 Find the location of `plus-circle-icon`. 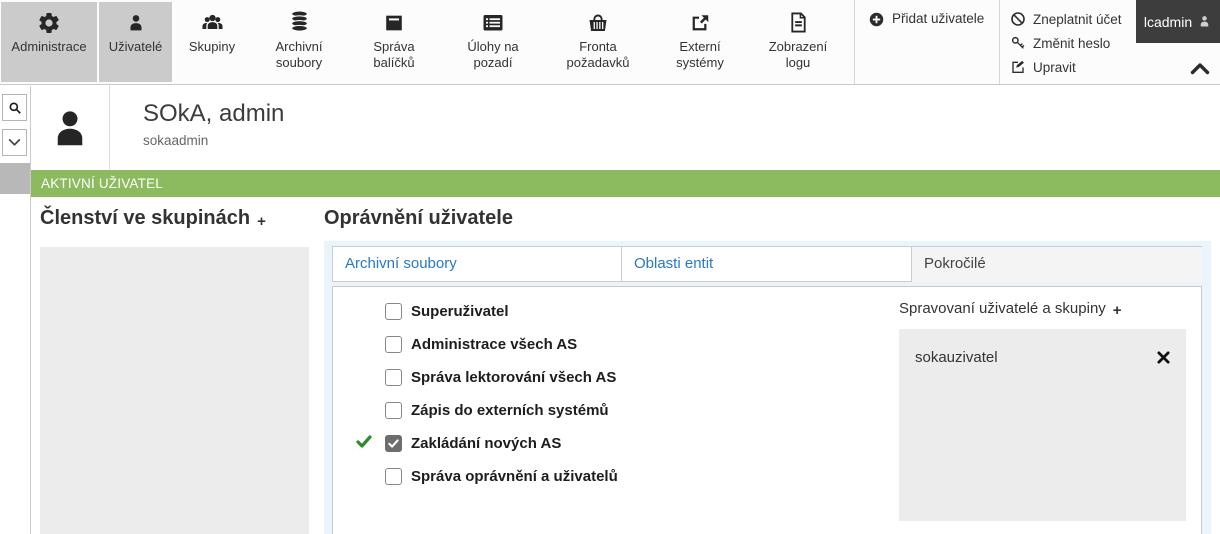

plus-circle-icon is located at coordinates (876, 19).